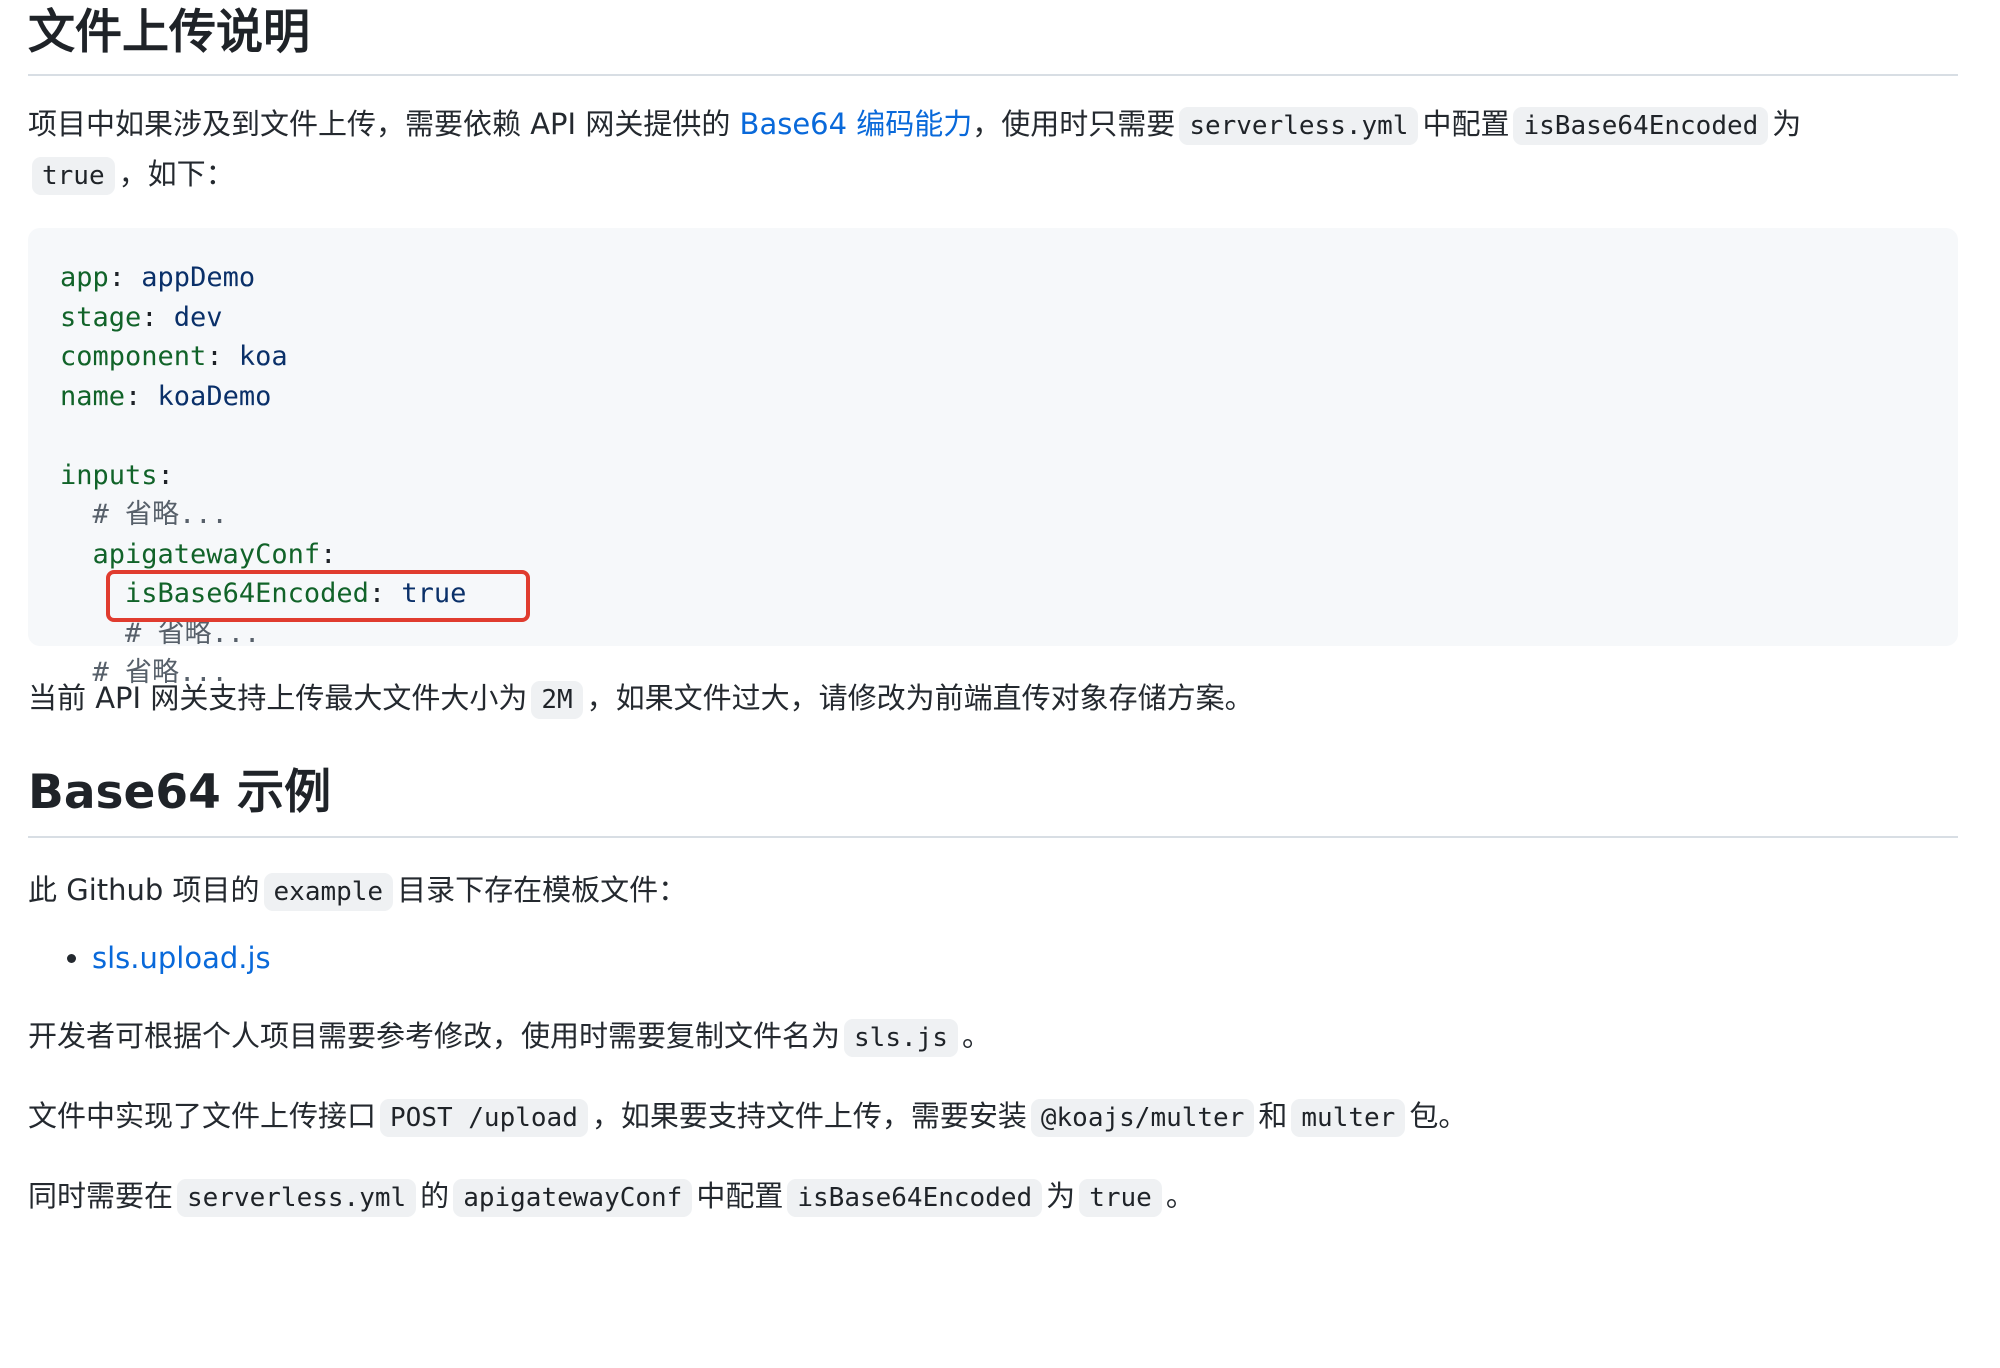 The height and width of the screenshot is (1368, 2000). Describe the element at coordinates (318, 596) in the screenshot. I see `highlight-box` at that location.